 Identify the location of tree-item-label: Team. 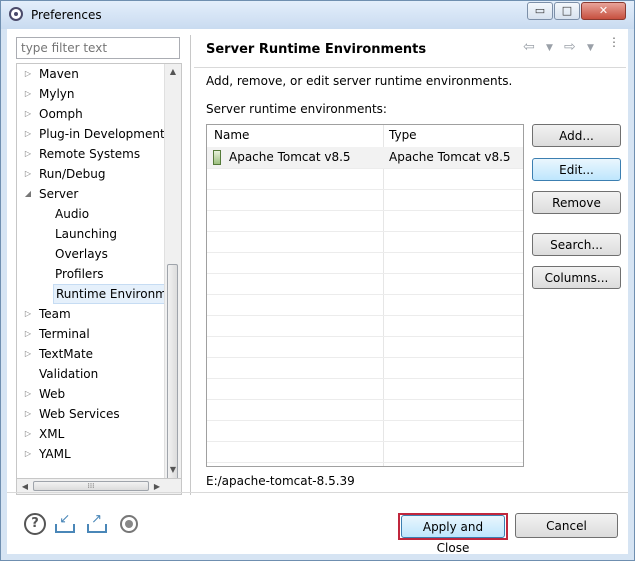
(55, 314).